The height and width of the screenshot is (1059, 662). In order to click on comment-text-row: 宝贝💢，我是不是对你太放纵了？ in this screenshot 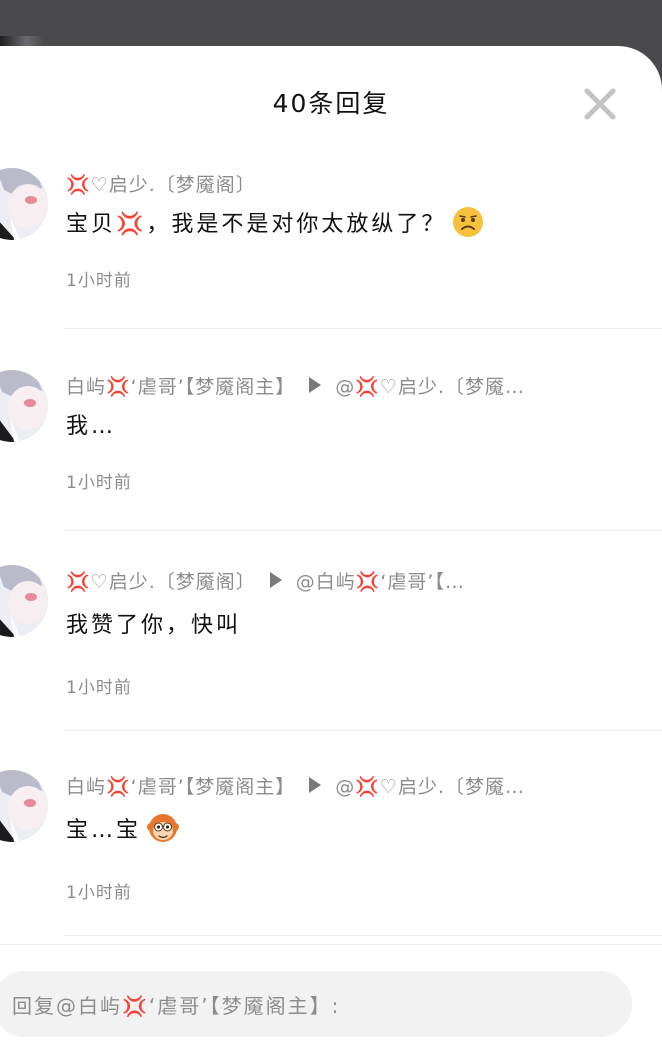, I will do `click(349, 222)`.